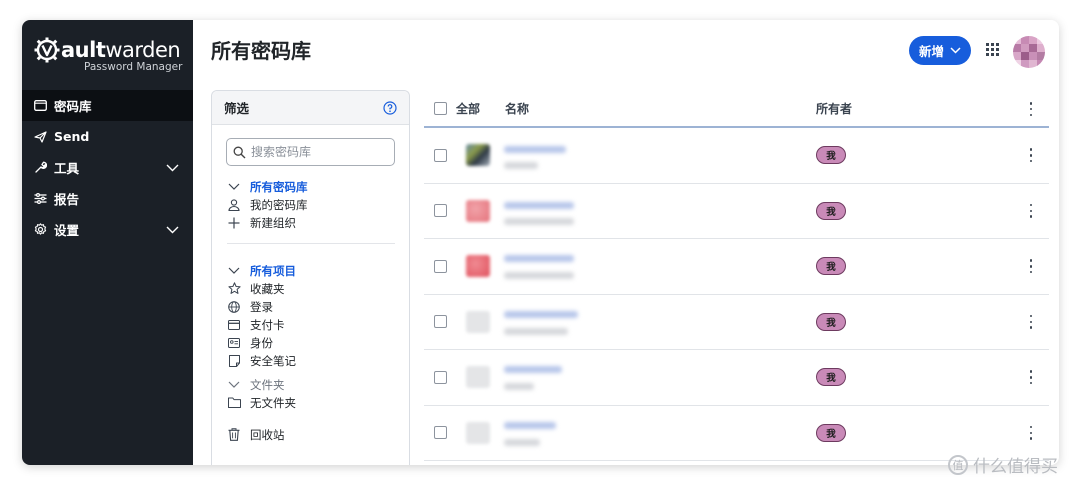 The image size is (1080, 486). I want to click on sidebar-item-label: 工具, so click(67, 168).